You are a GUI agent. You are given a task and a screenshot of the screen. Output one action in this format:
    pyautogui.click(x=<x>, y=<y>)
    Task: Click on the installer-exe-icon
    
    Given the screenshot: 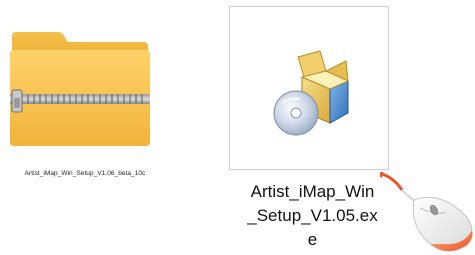 What is the action you would take?
    pyautogui.click(x=311, y=93)
    